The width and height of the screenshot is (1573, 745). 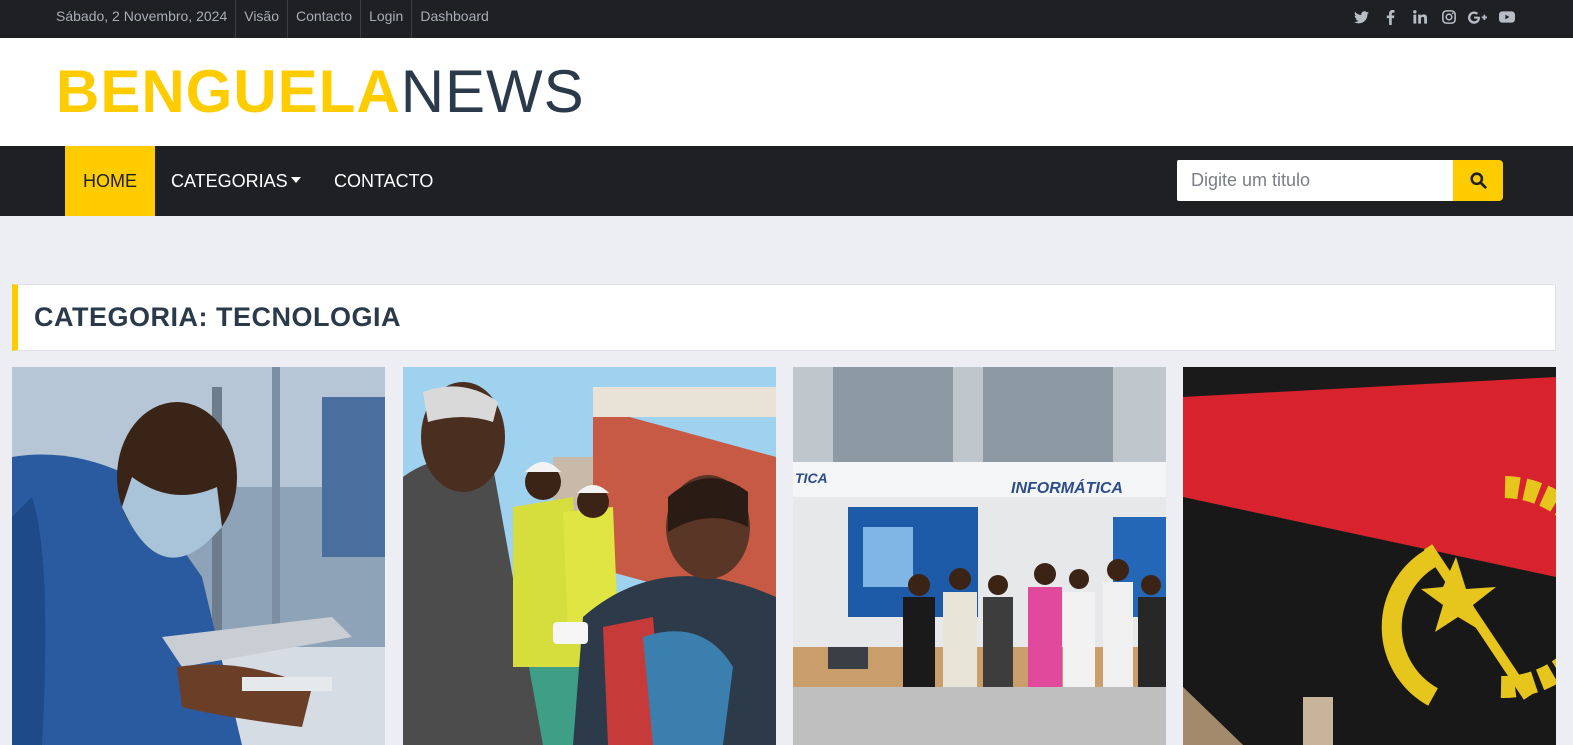 I want to click on twitter-icon, so click(x=1361, y=17).